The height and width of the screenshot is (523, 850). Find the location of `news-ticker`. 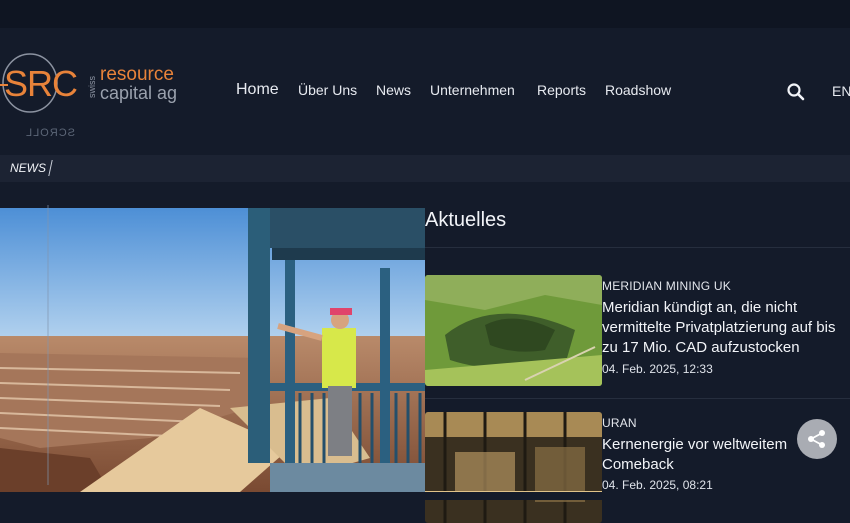

news-ticker is located at coordinates (425, 168).